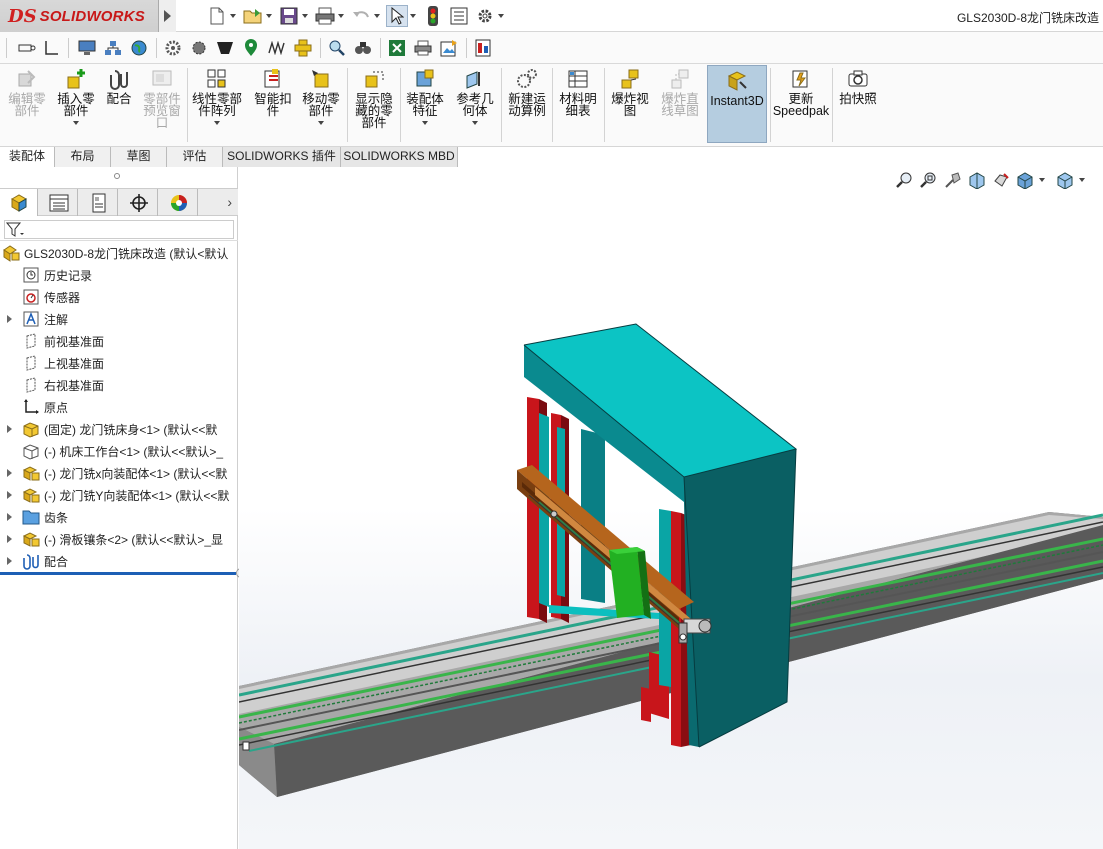  Describe the element at coordinates (36, 319) in the screenshot. I see `tree-item-annotations: 注解` at that location.